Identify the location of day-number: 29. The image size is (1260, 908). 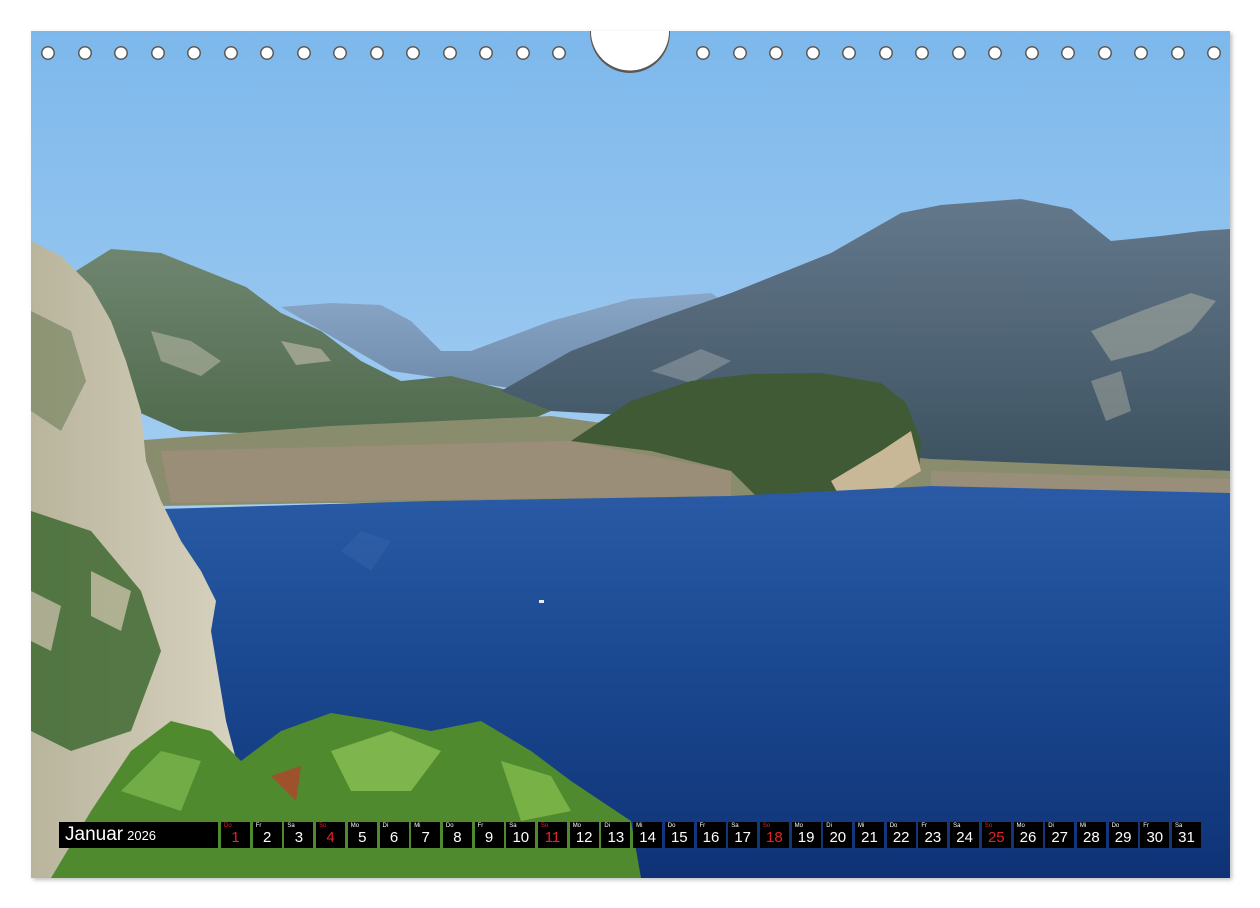
(1123, 837).